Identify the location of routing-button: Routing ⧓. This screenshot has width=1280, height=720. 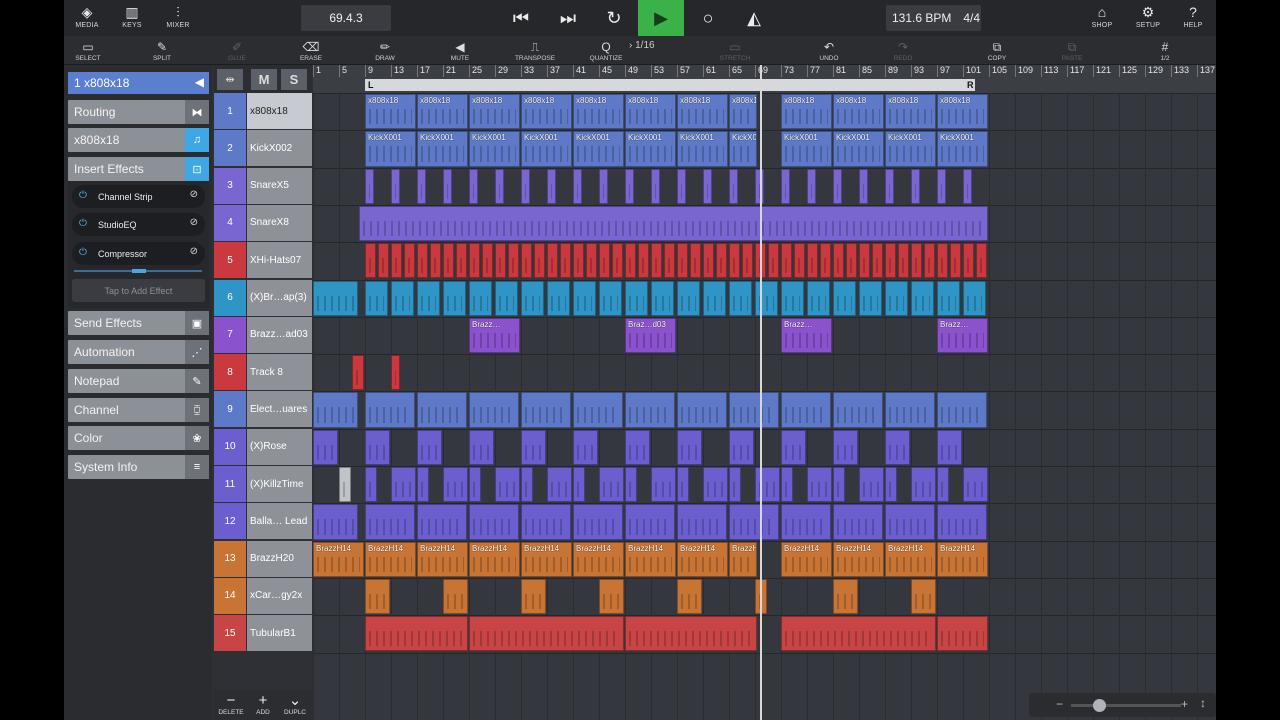
(138, 112).